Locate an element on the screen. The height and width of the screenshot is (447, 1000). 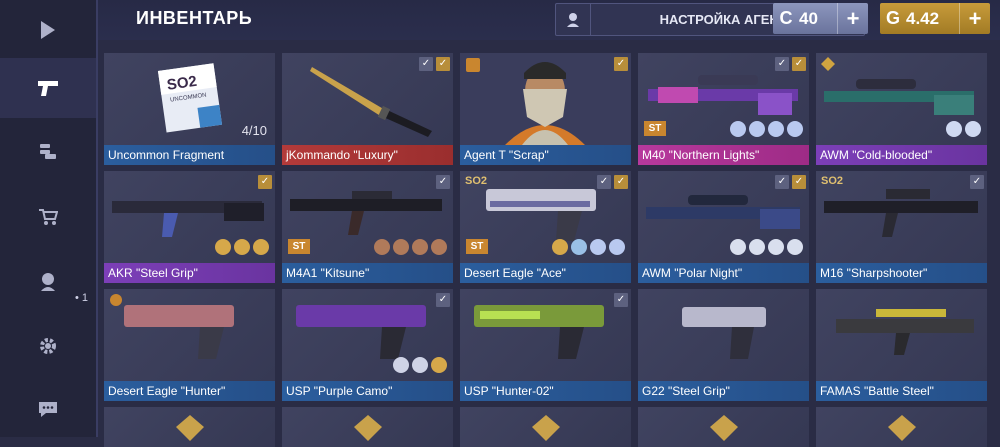
inventory-item-m40-northern-lights: ✓ ✓ ST M40 "Northern Lights" is located at coordinates (723, 109).